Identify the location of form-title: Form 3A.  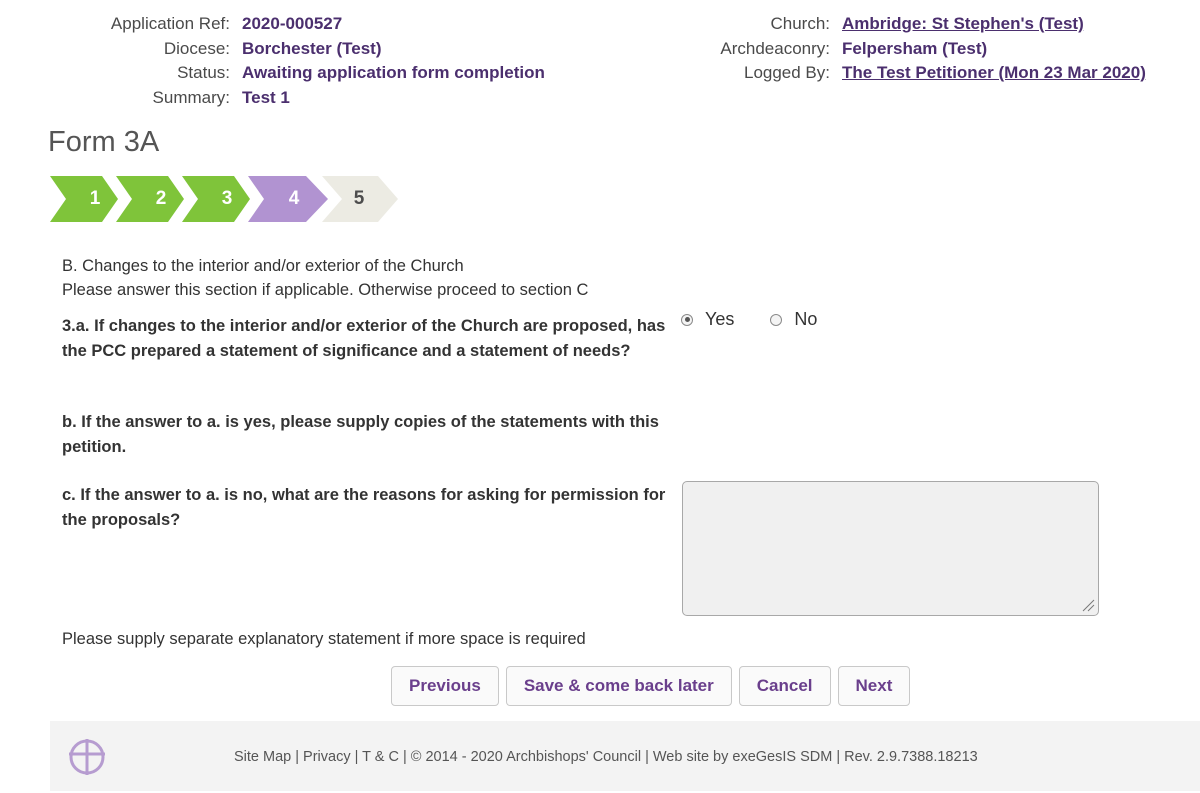
(104, 142).